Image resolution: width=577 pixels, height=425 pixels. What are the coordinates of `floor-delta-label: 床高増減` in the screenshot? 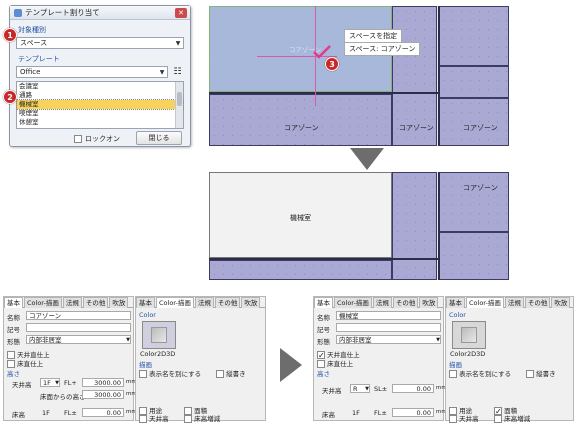 It's located at (517, 419).